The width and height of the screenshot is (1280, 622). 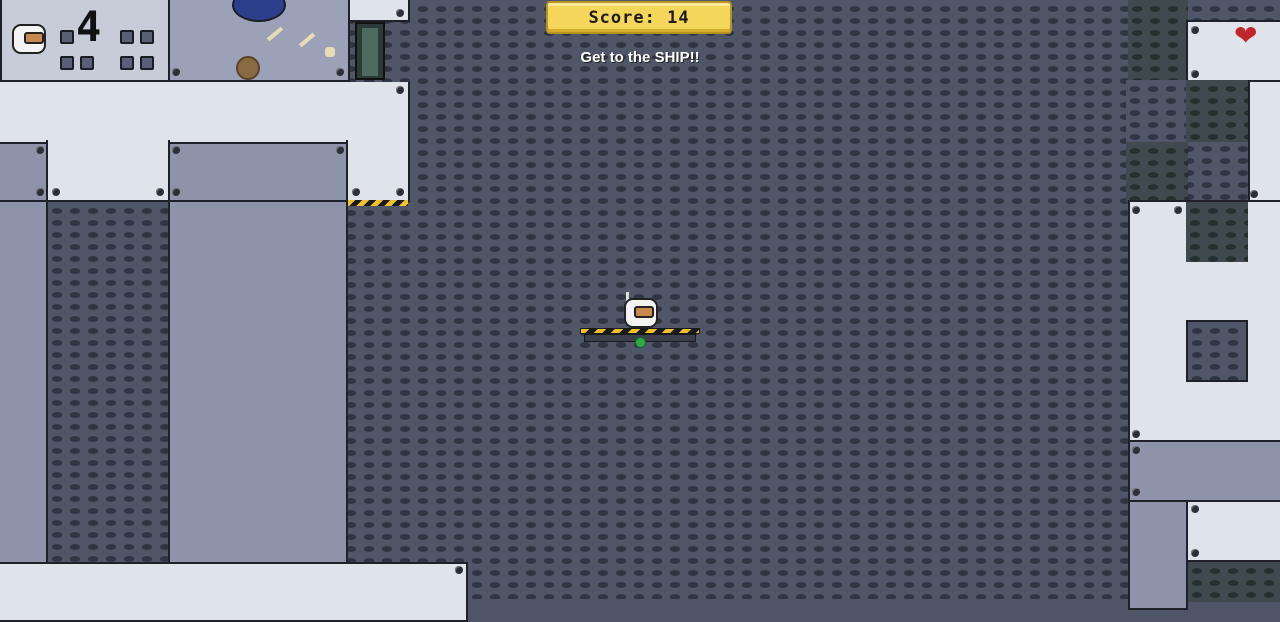 What do you see at coordinates (108, 171) in the screenshot?
I see `light-pillar-left` at bounding box center [108, 171].